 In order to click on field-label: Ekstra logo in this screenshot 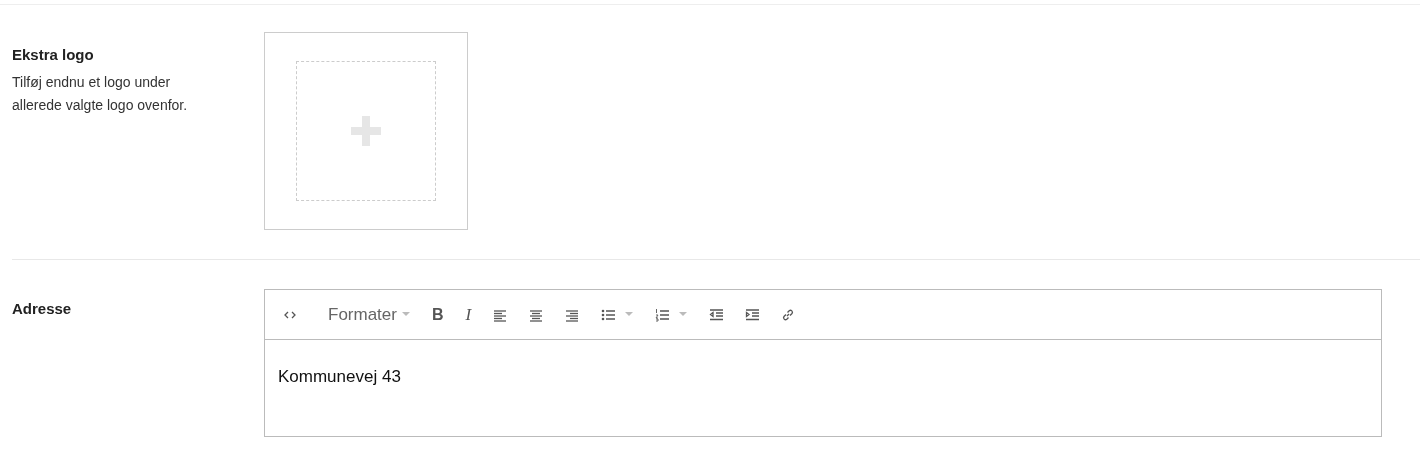, I will do `click(53, 55)`.